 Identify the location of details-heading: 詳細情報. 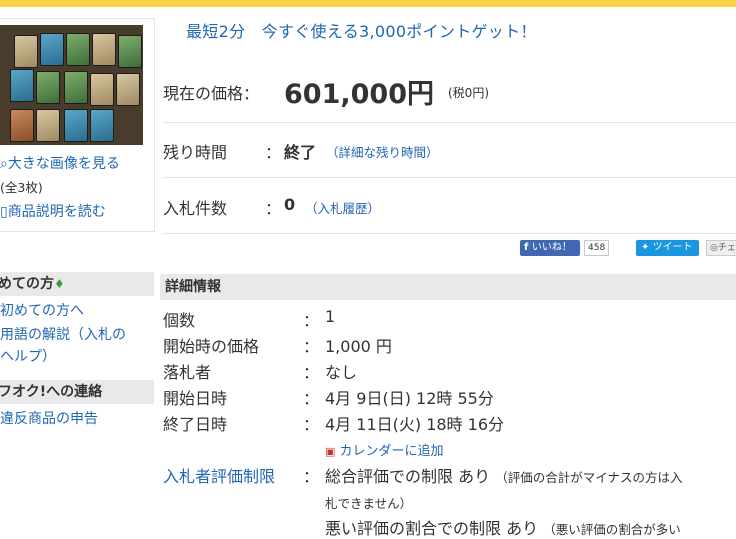
(448, 287).